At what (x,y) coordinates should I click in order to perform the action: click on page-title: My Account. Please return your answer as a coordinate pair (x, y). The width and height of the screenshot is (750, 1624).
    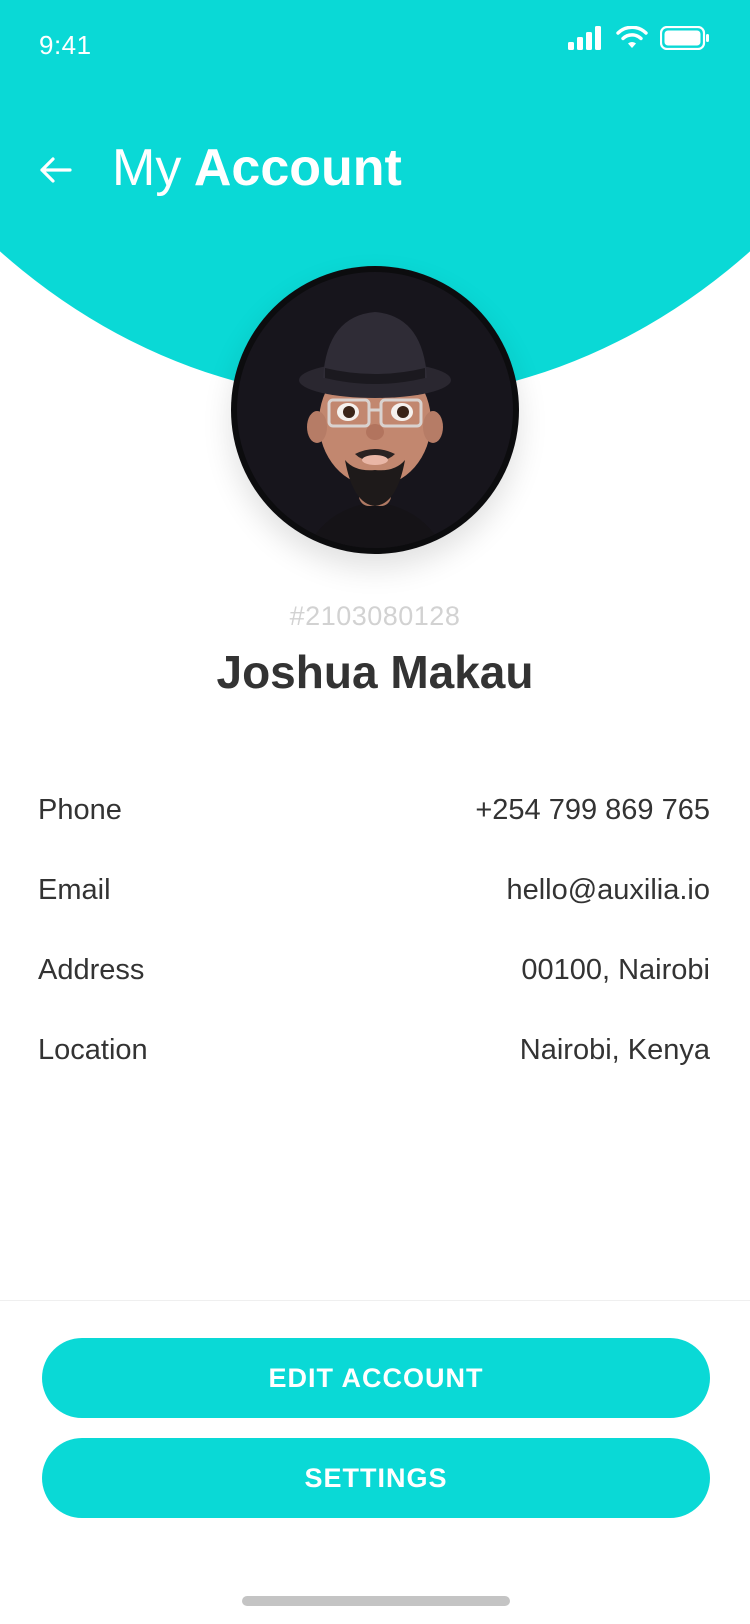
    Looking at the image, I should click on (257, 168).